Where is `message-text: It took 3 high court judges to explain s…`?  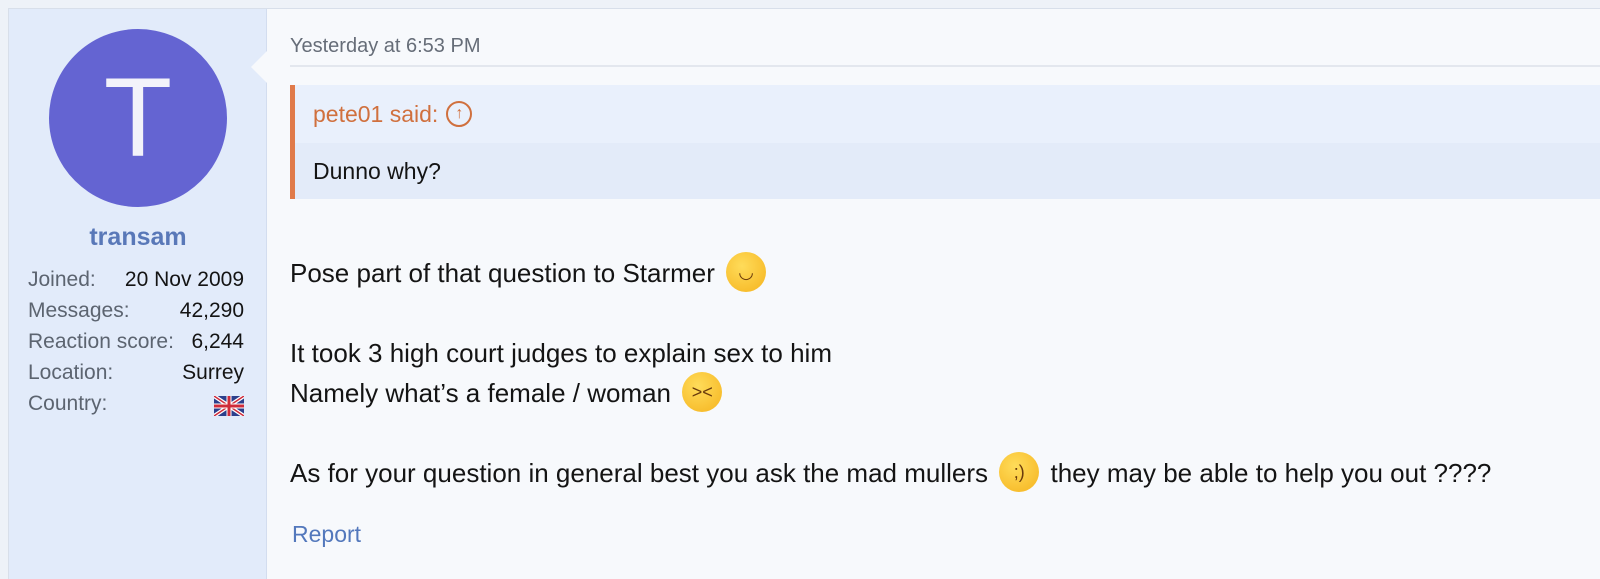 message-text: It took 3 high court judges to explain s… is located at coordinates (561, 353).